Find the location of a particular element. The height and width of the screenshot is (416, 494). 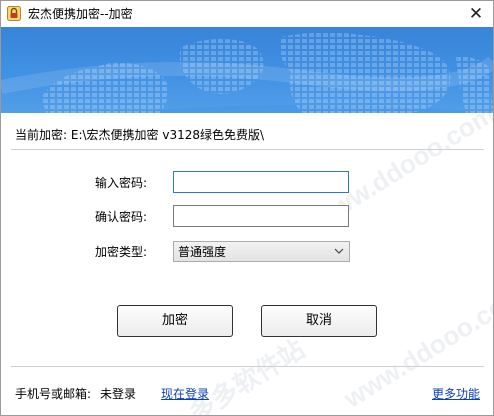

lock-app-icon is located at coordinates (14, 13).